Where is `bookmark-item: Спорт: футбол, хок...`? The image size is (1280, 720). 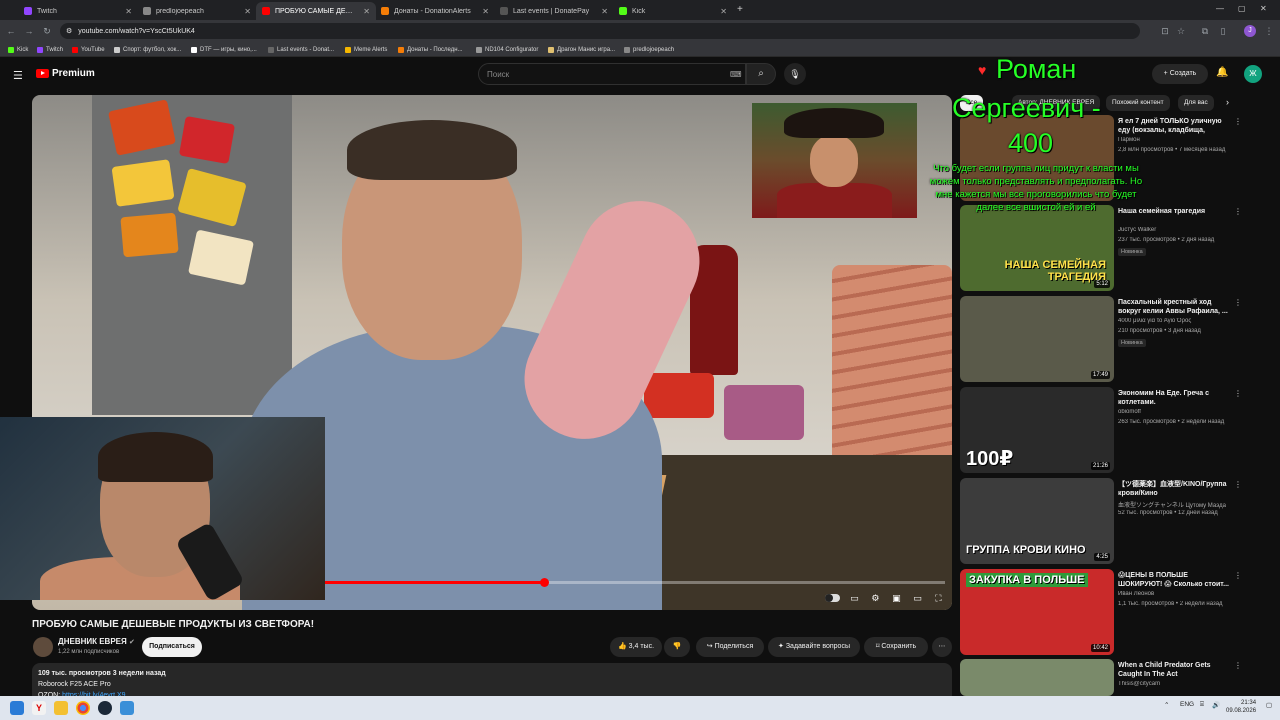 bookmark-item: Спорт: футбол, хок... is located at coordinates (147, 49).